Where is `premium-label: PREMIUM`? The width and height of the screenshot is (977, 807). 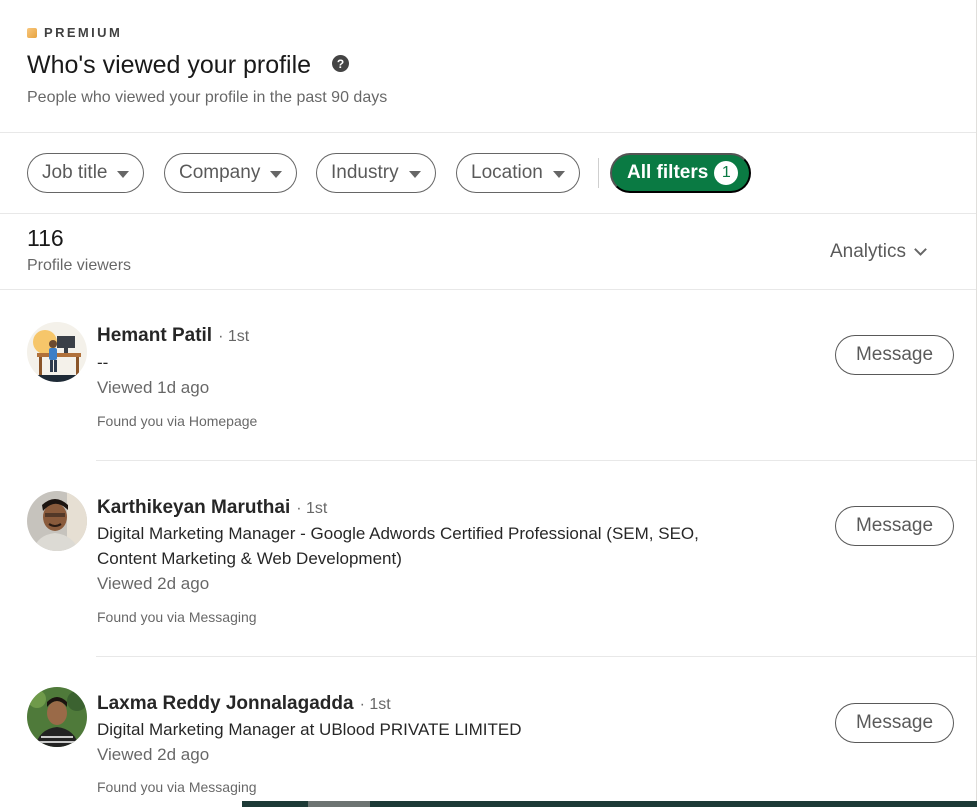 premium-label: PREMIUM is located at coordinates (83, 32).